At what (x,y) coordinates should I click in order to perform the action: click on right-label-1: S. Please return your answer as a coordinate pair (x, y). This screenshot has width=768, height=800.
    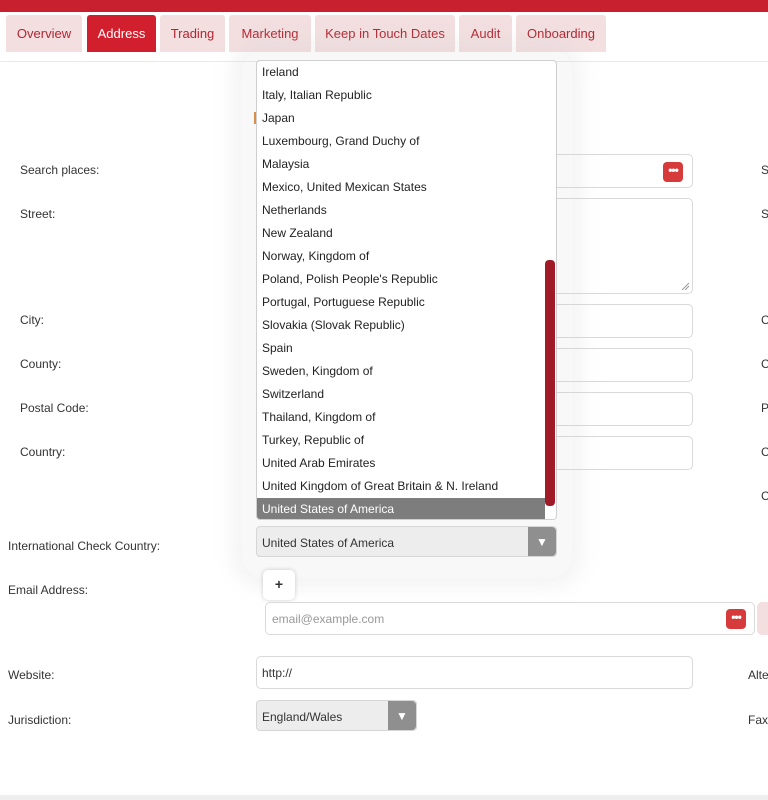
    Looking at the image, I should click on (764, 170).